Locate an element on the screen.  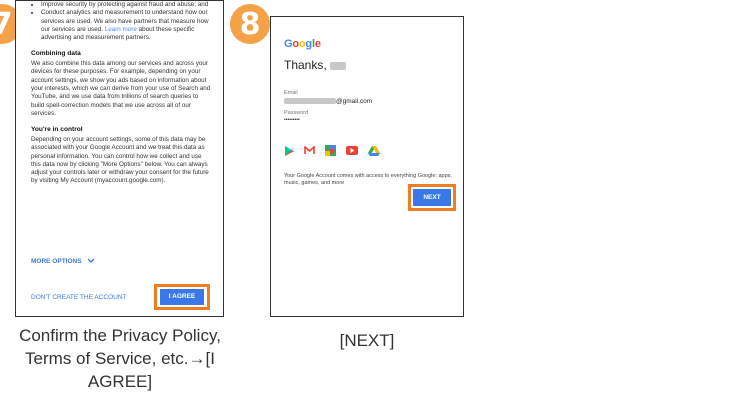
email-value: @gmail.com is located at coordinates (328, 101).